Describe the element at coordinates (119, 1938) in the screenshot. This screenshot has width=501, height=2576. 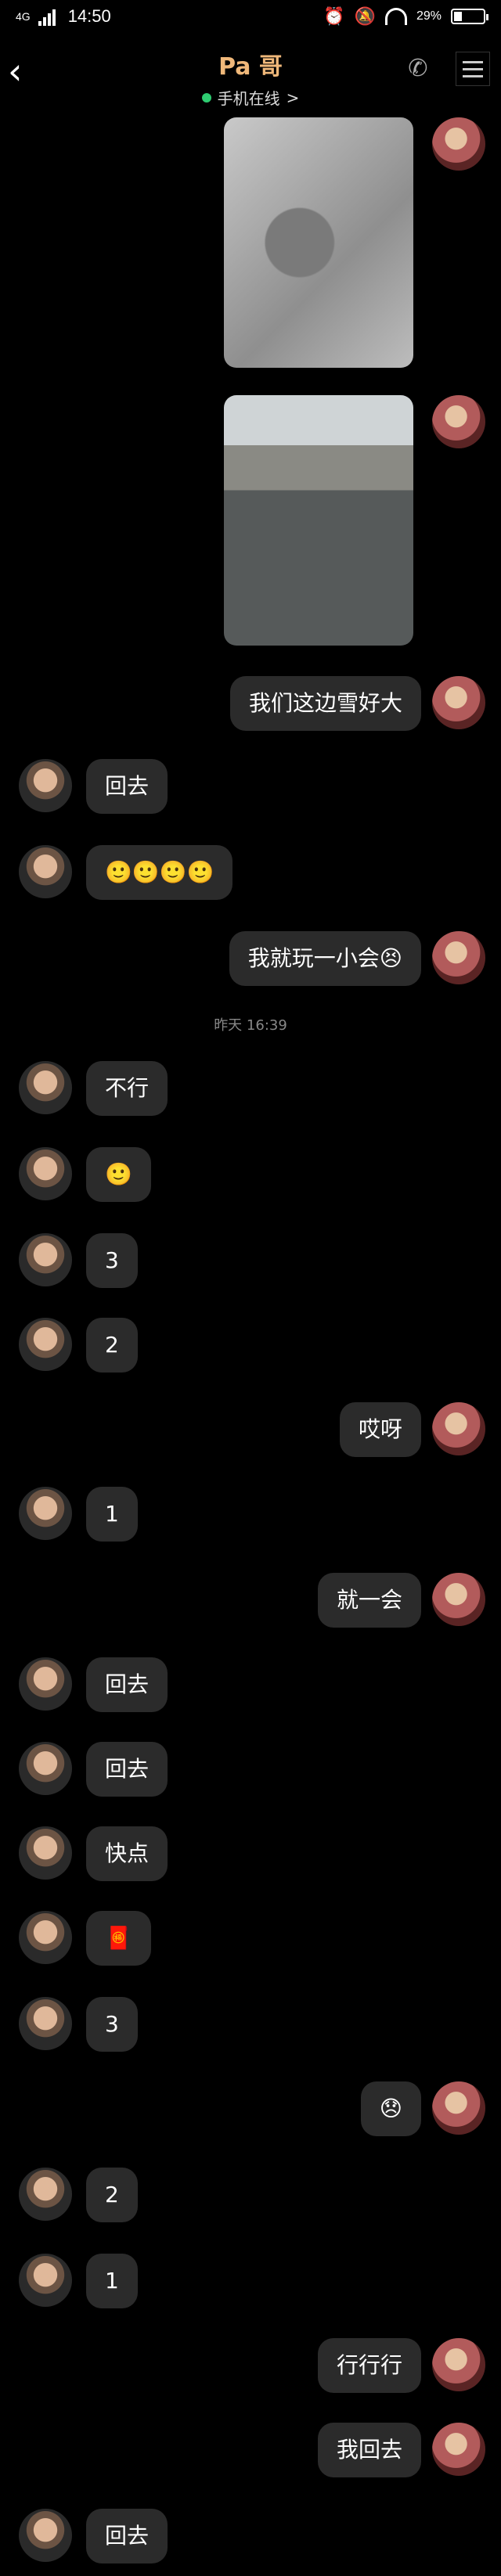
I see `message-bubble: 🧧` at that location.